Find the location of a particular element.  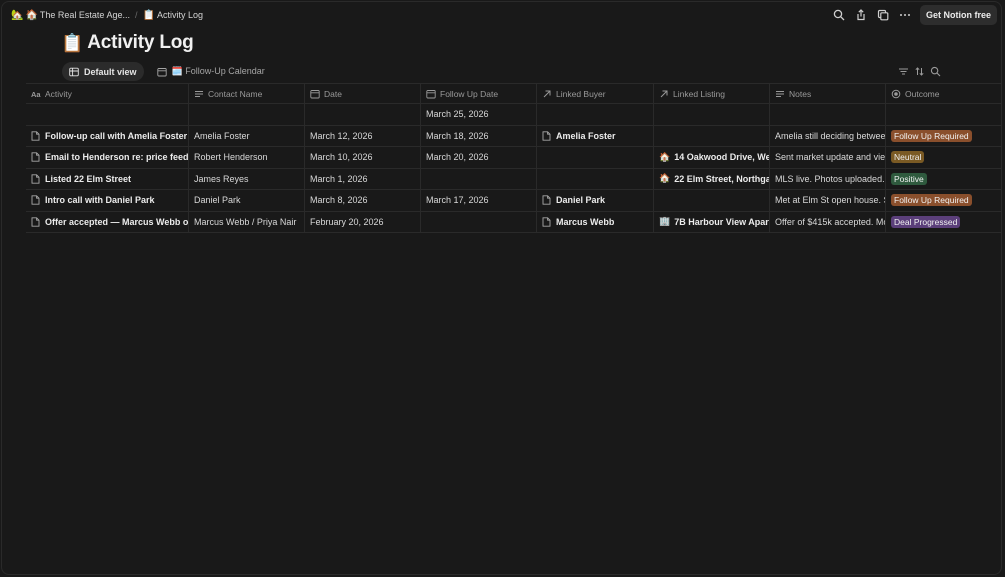

search-icon is located at coordinates (935, 71).